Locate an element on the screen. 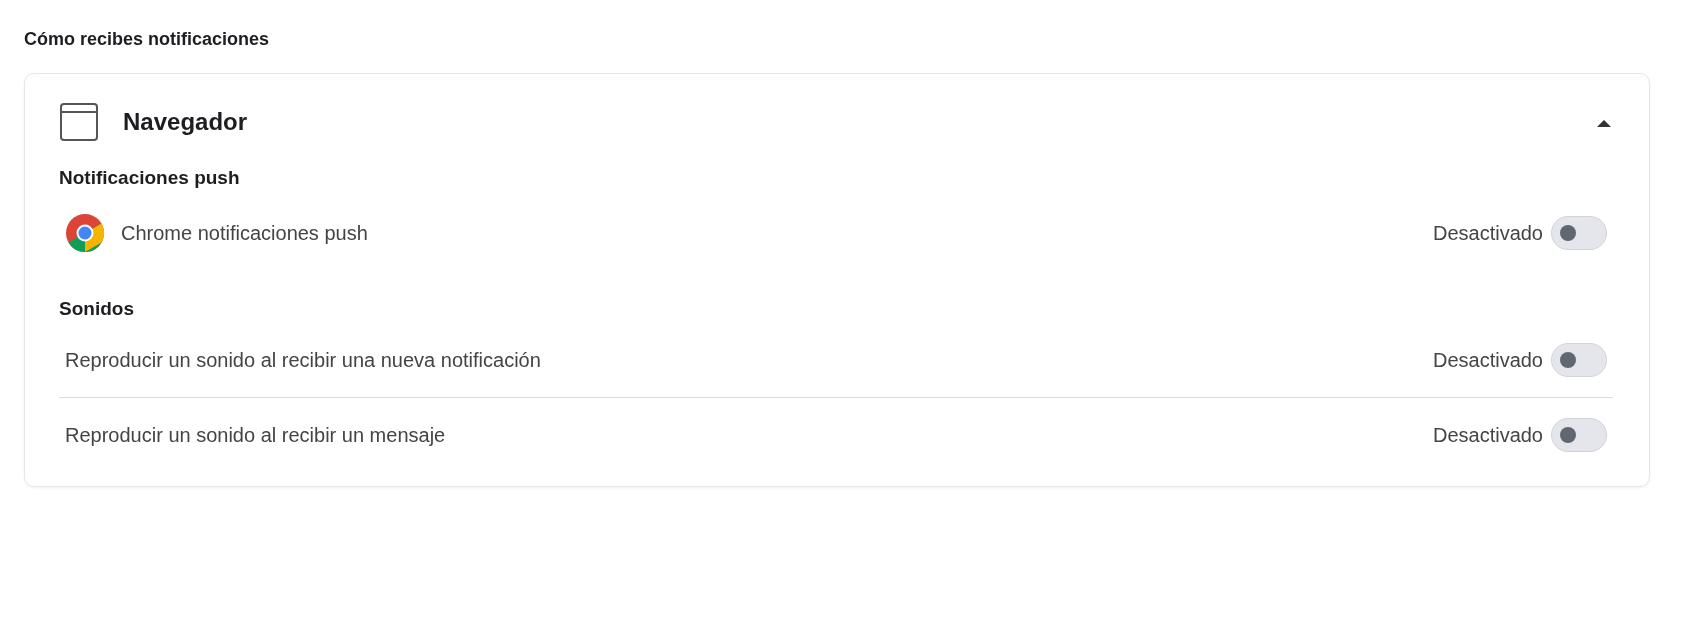 The width and height of the screenshot is (1682, 620). chrome-icon is located at coordinates (85, 232).